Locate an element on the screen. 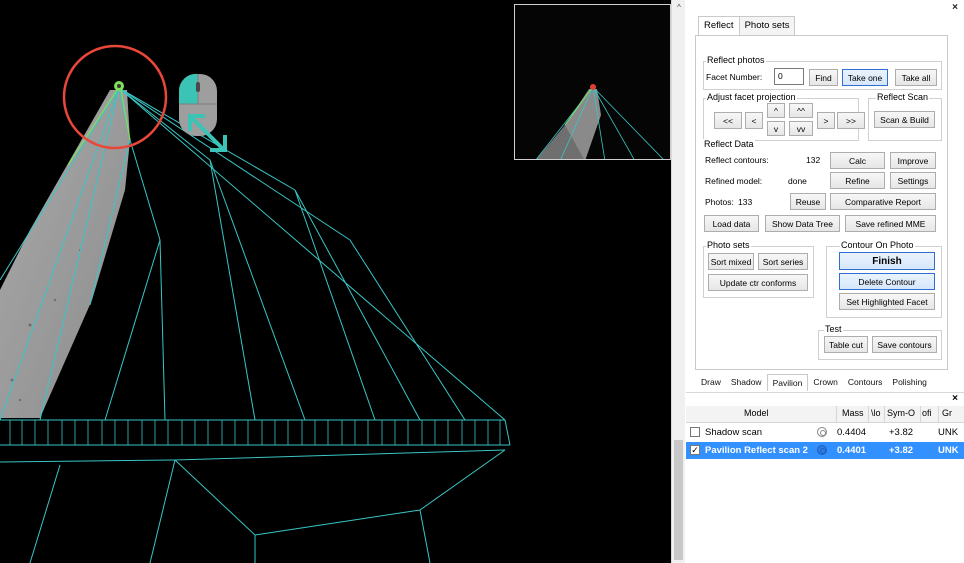  viewport-scrollbar: ^ is located at coordinates (678, 281).